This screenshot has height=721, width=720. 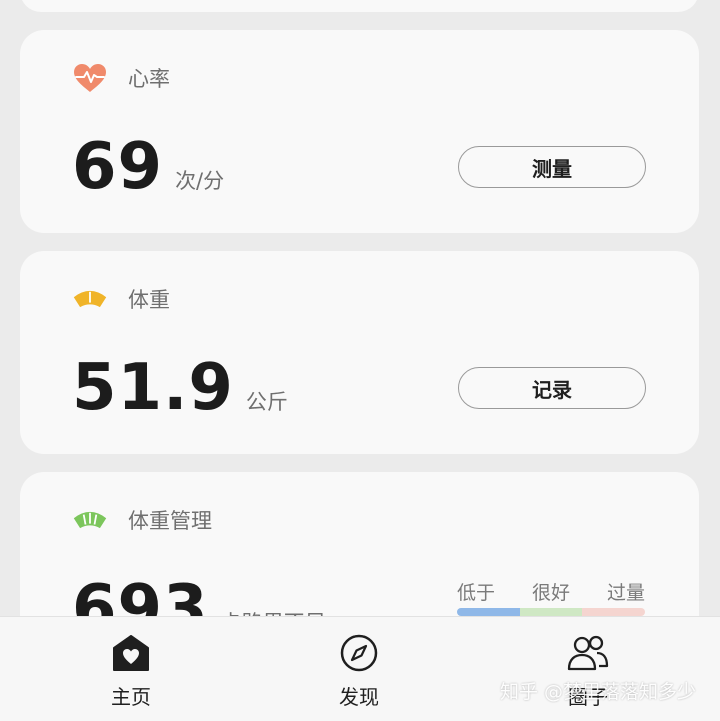 I want to click on heart-rate-header: 心率, so click(x=121, y=78).